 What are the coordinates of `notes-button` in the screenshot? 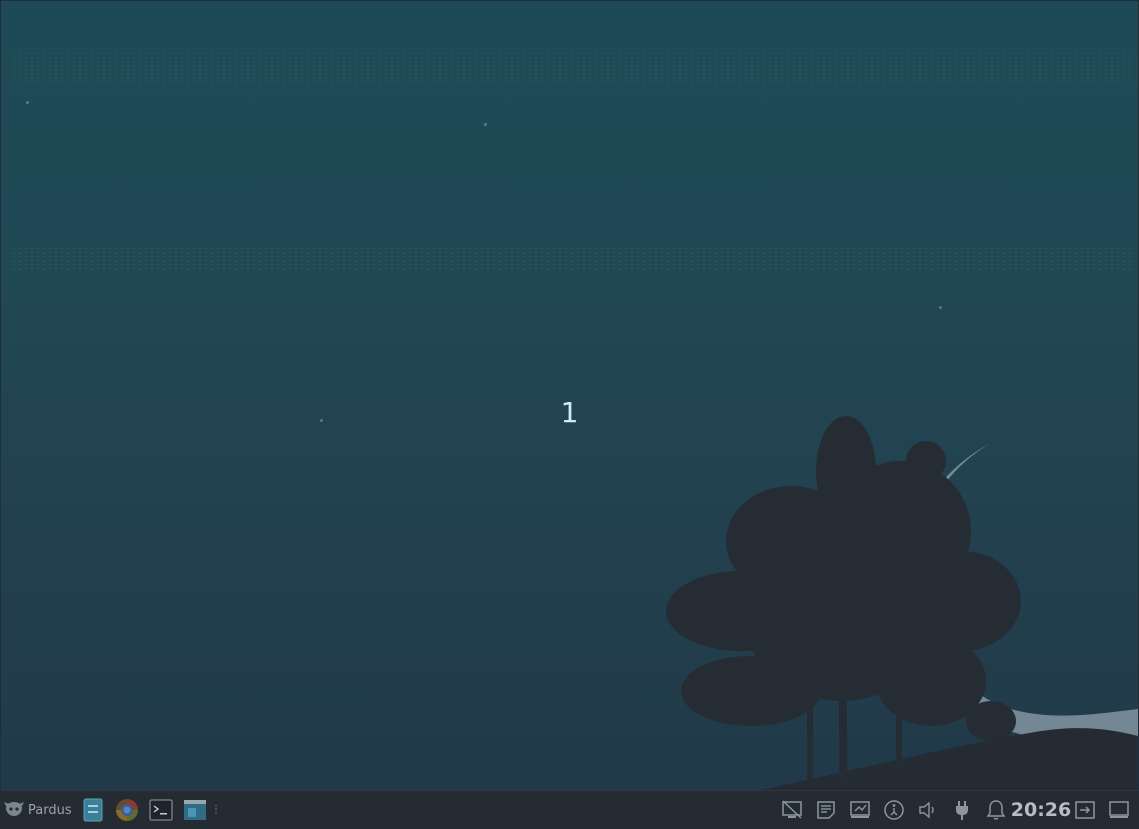 It's located at (826, 810).